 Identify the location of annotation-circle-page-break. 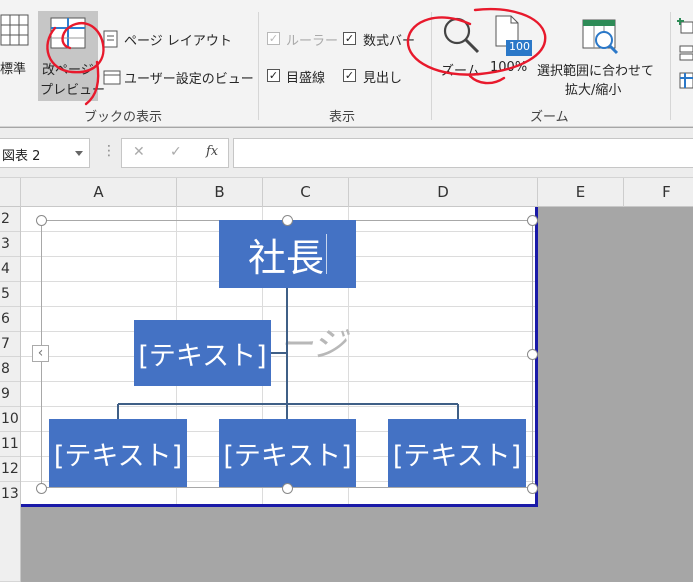
(75, 63).